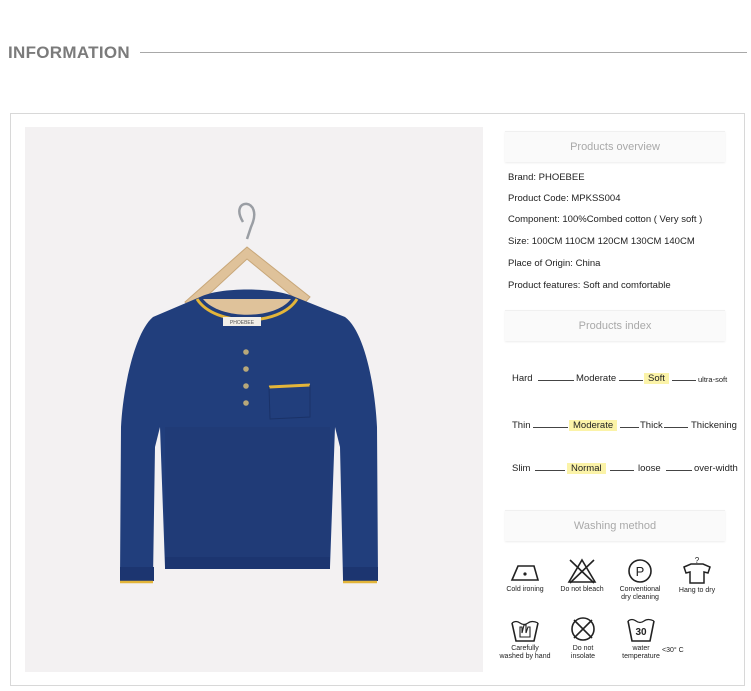 The image size is (751, 691). Describe the element at coordinates (589, 285) in the screenshot. I see `features-row: Product features: Soft and comfortable` at that location.